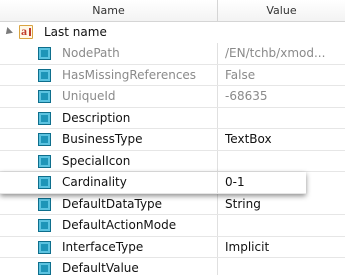  What do you see at coordinates (30, 32) in the screenshot?
I see `text-cursor-bar` at bounding box center [30, 32].